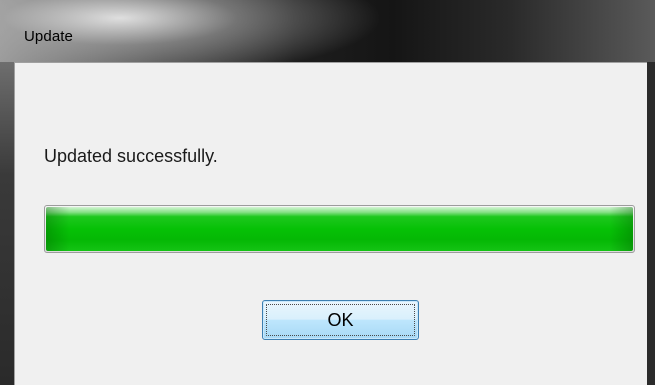 This screenshot has width=655, height=385. I want to click on progress-bar, so click(339, 229).